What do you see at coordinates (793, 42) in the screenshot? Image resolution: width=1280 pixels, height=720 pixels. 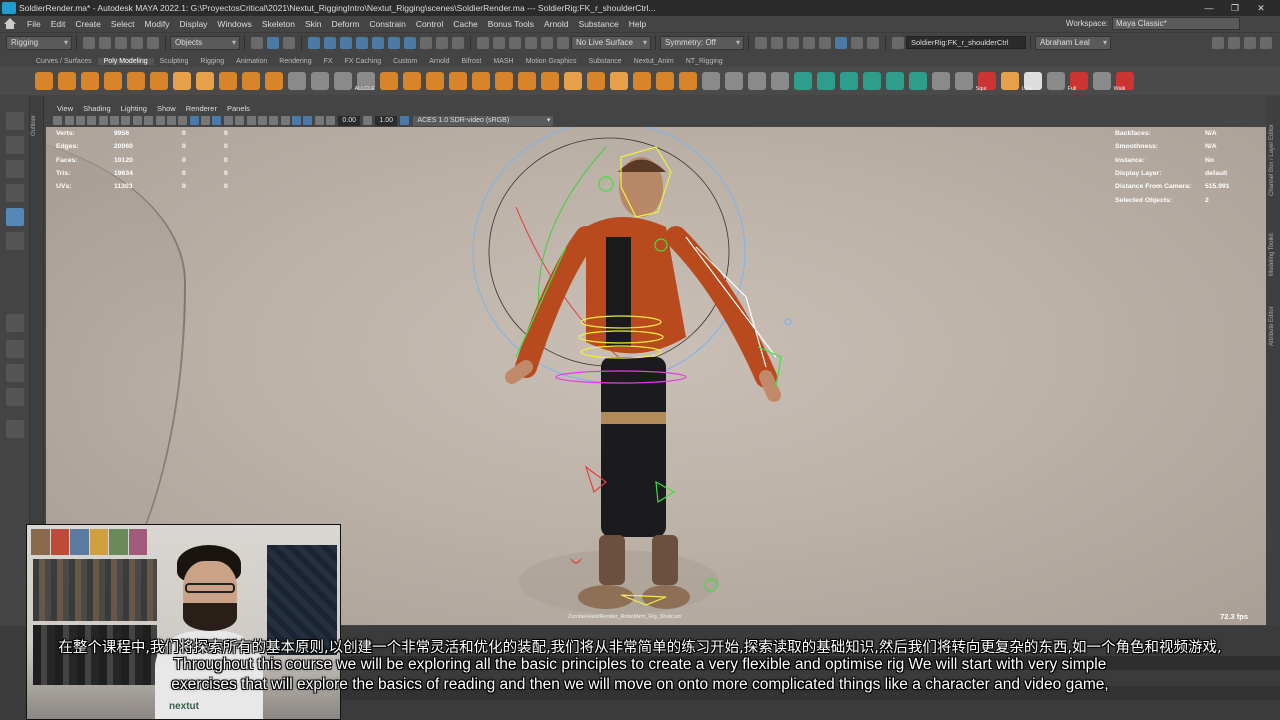 I see `ipr-render-icon` at bounding box center [793, 42].